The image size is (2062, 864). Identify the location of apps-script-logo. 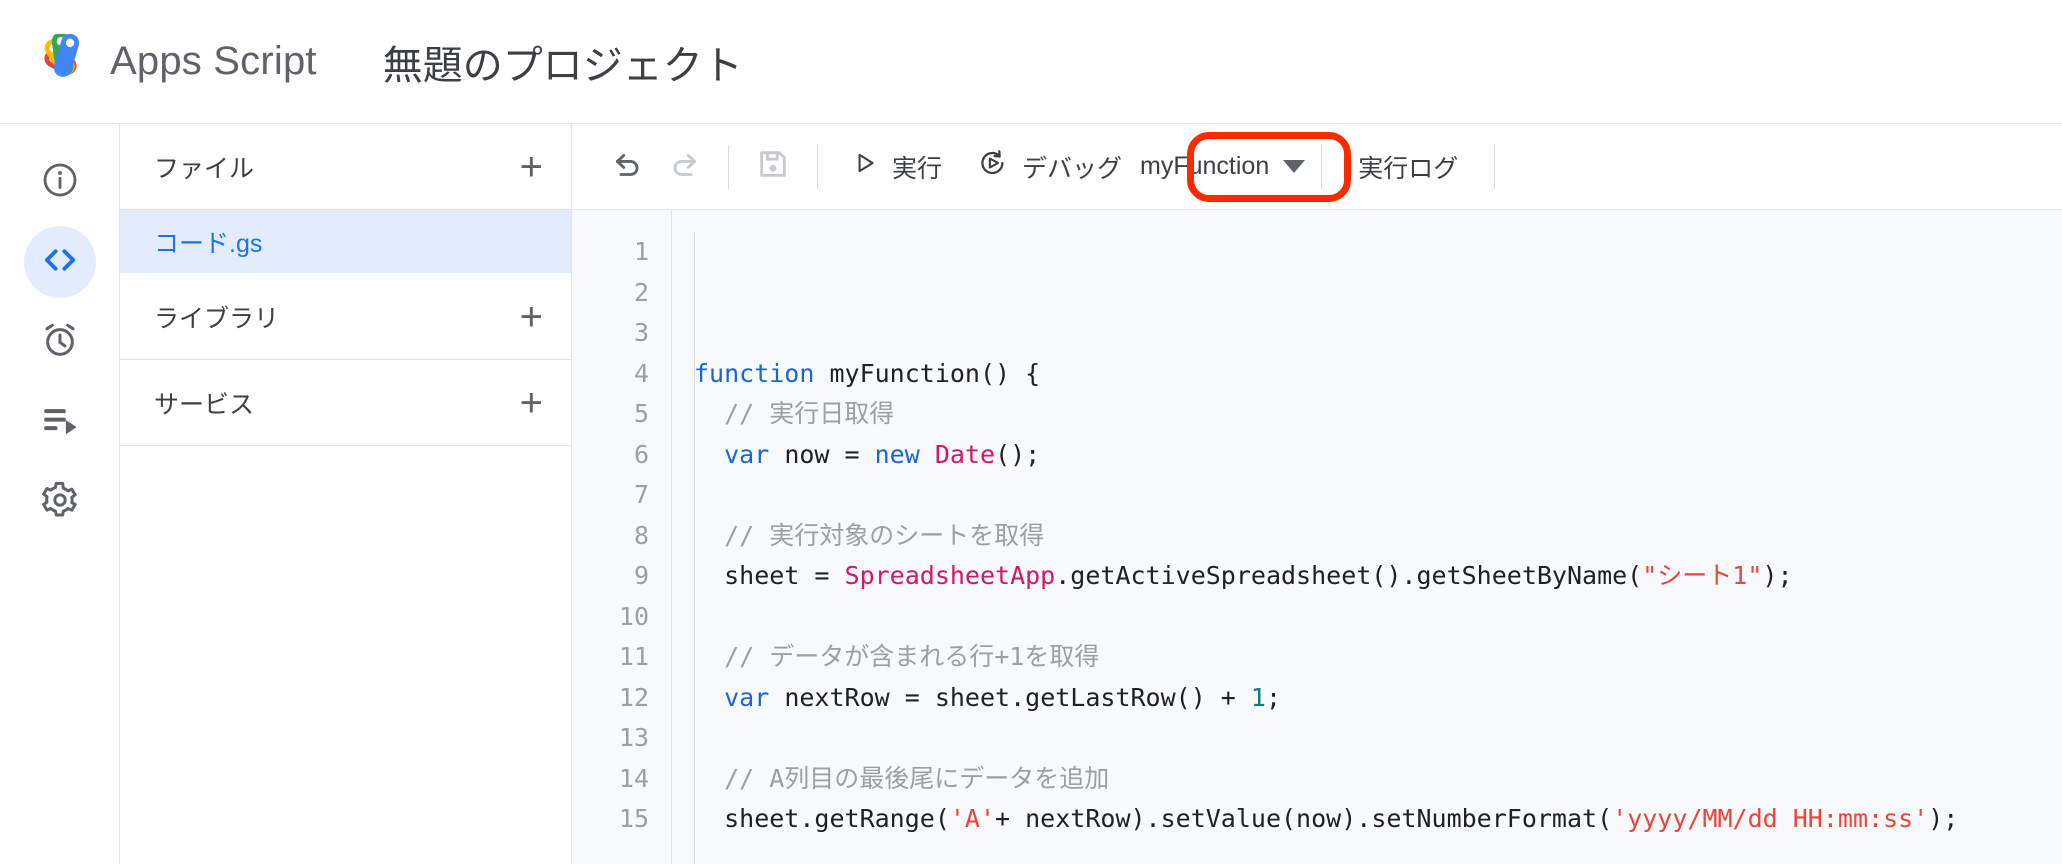
(64, 60).